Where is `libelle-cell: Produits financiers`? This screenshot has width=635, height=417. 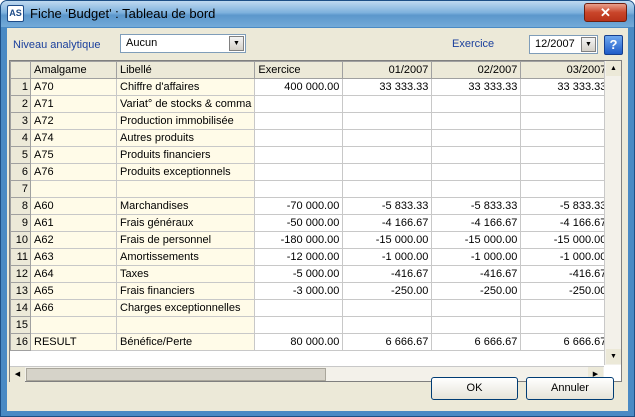 libelle-cell: Produits financiers is located at coordinates (185, 155).